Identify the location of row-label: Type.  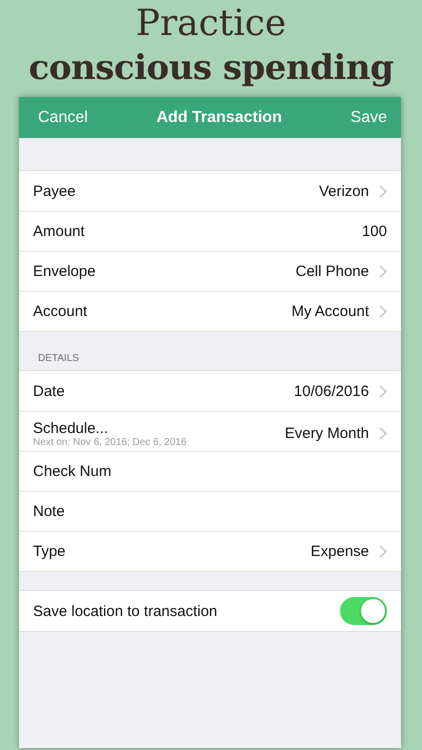
(50, 551).